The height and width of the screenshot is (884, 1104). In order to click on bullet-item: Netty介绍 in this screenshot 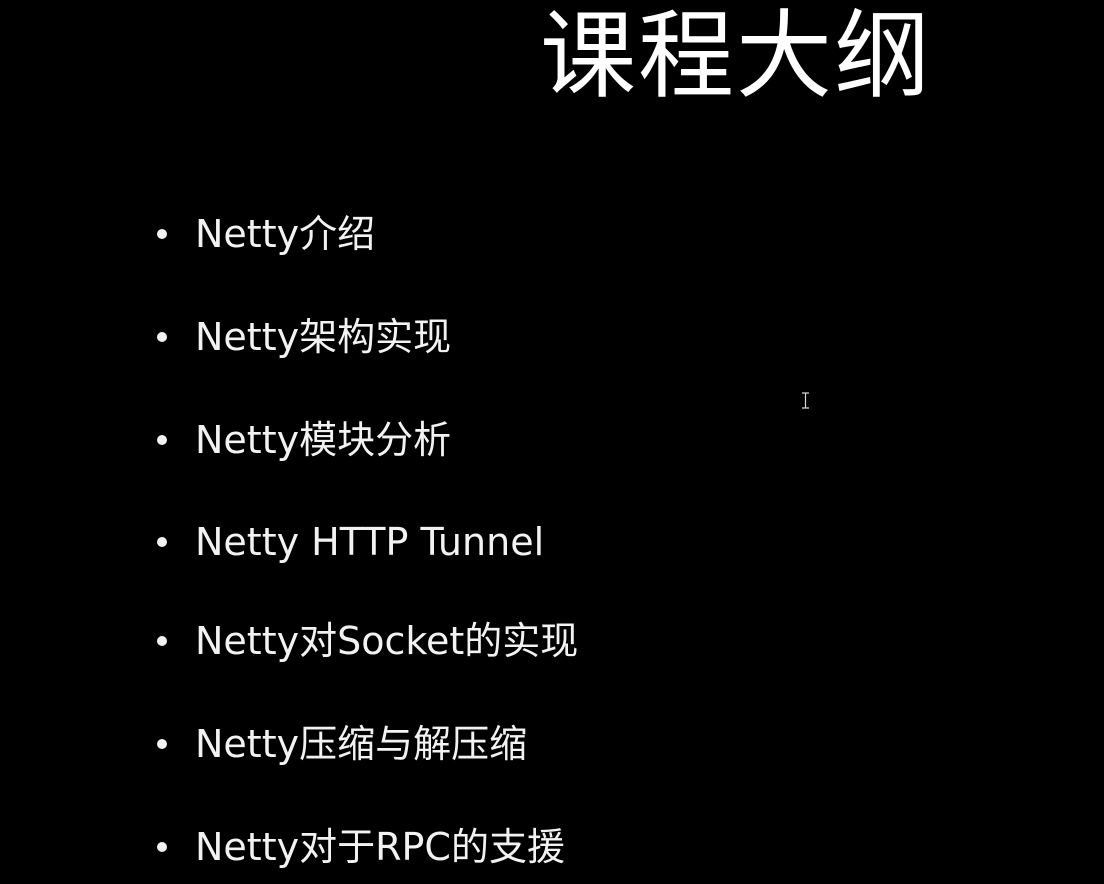, I will do `click(262, 234)`.